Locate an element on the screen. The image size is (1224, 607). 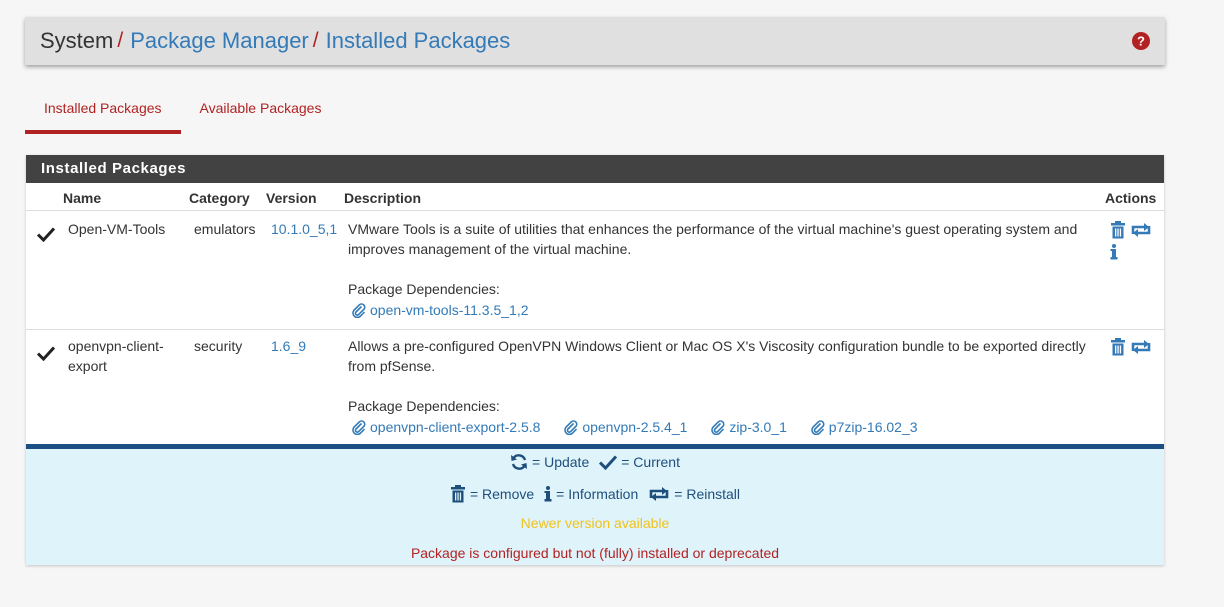
dependency-label: openvpn-2.5.4_1 is located at coordinates (635, 427).